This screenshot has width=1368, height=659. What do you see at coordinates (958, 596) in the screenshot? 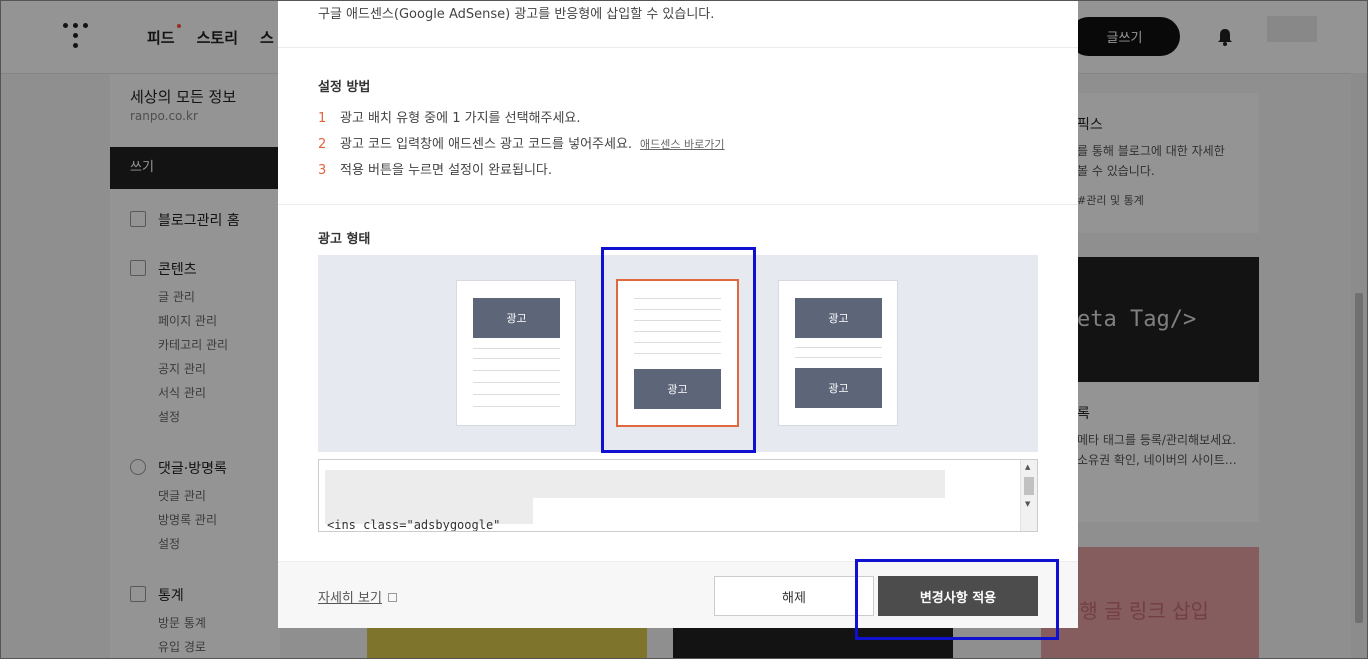
I see `apply-changes-button: 변경사항 적용` at bounding box center [958, 596].